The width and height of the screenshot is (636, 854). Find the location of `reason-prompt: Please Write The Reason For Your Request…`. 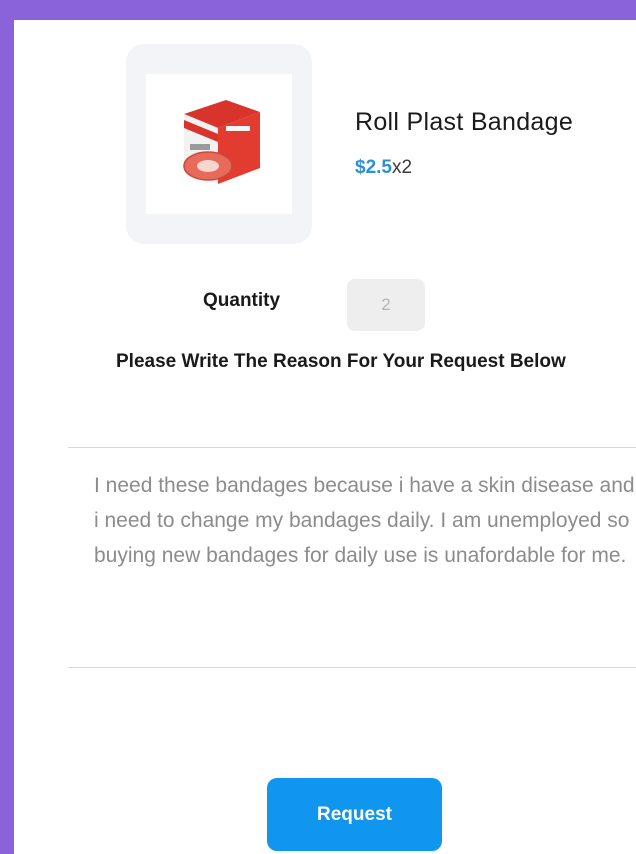

reason-prompt: Please Write The Reason For Your Request… is located at coordinates (341, 361).